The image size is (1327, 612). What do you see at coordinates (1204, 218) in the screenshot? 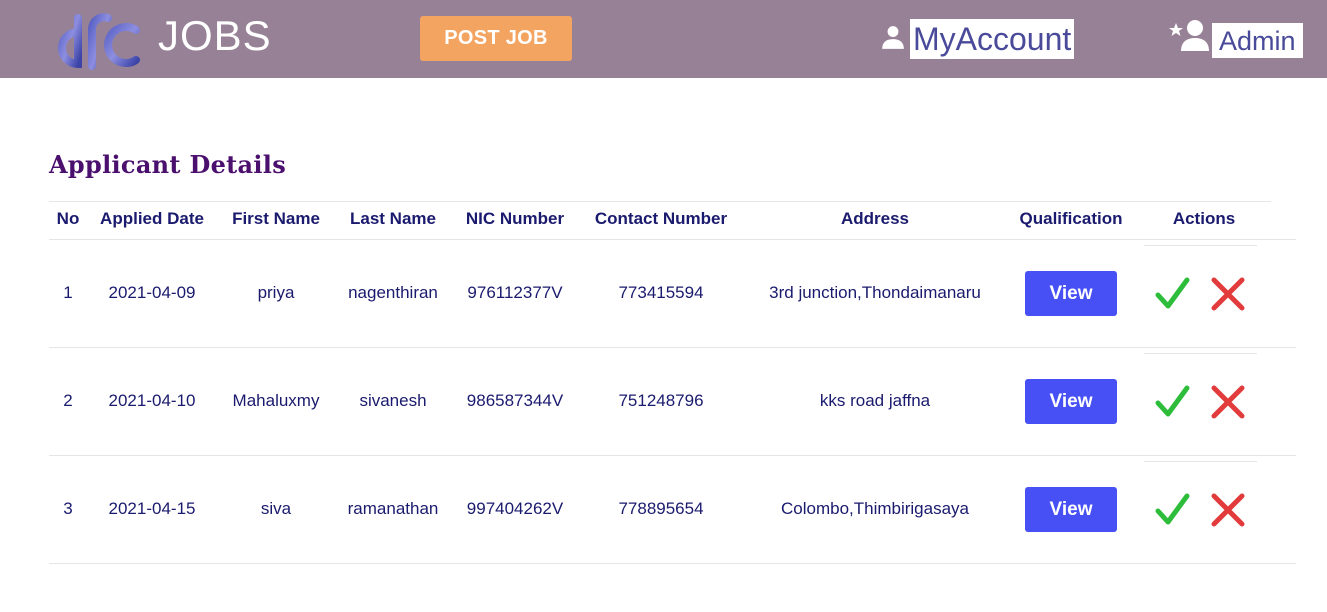
I see `column-header-actions: Actions` at bounding box center [1204, 218].